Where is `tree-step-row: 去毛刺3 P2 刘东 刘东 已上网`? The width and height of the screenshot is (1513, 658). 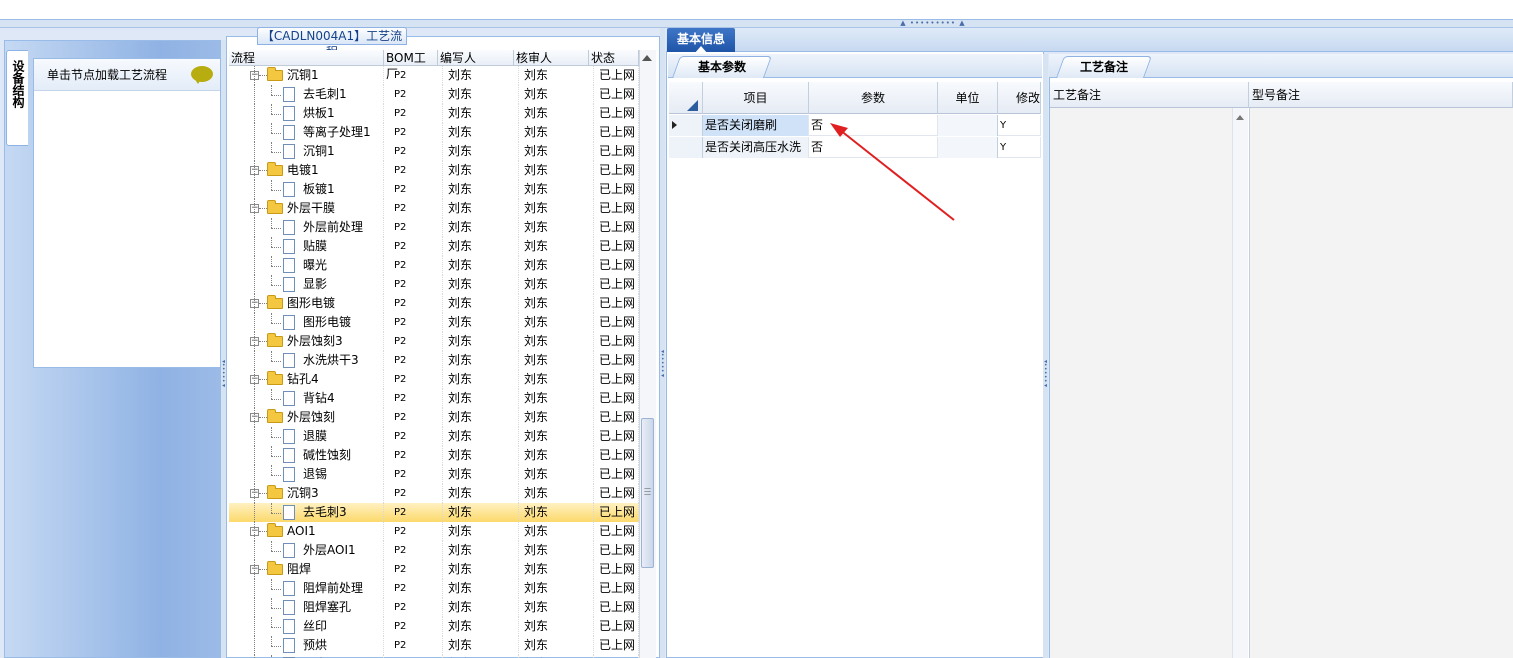 tree-step-row: 去毛刺3 P2 刘东 刘东 已上网 is located at coordinates (434, 512).